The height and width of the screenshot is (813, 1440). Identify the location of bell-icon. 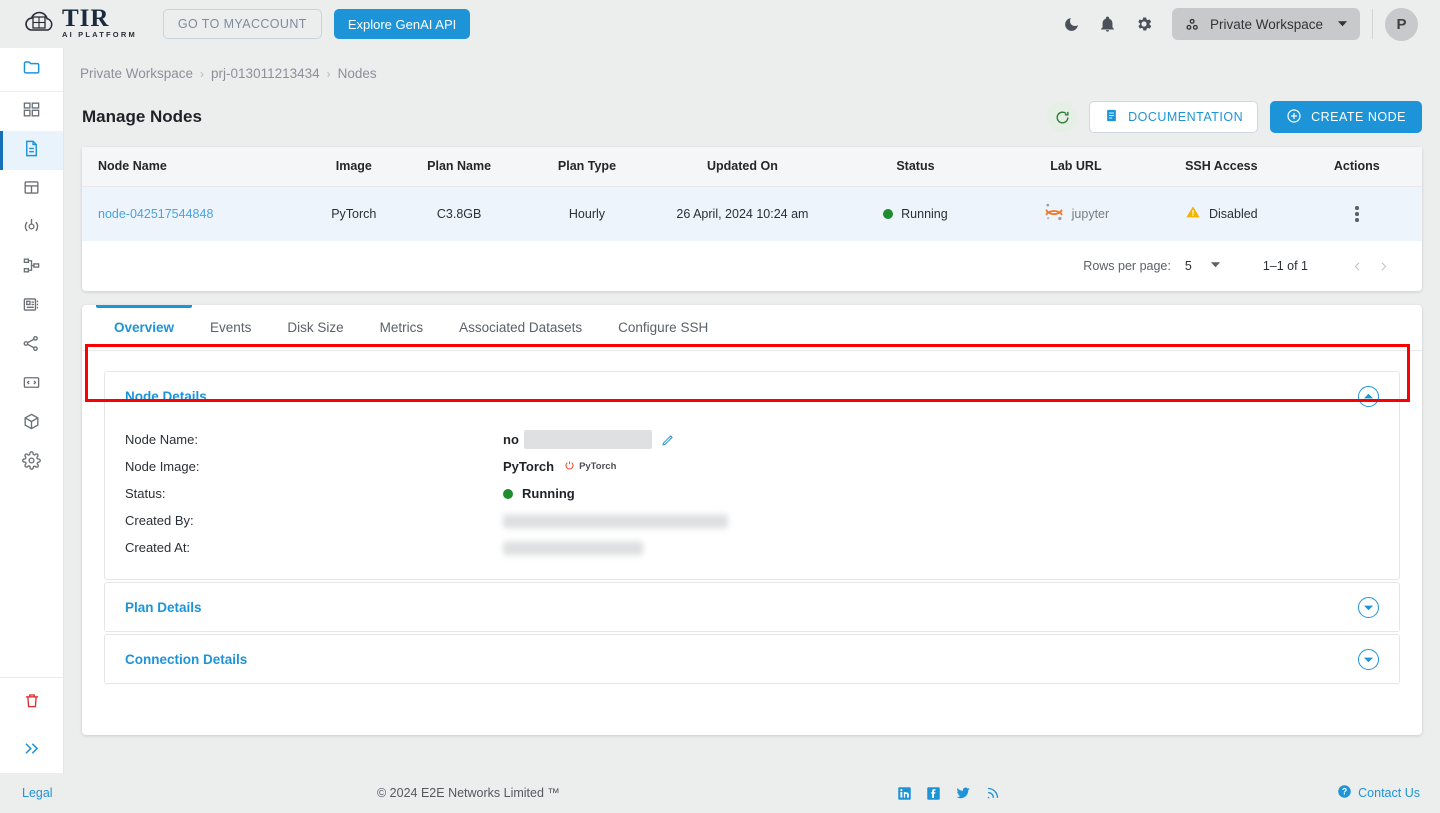
(1108, 24).